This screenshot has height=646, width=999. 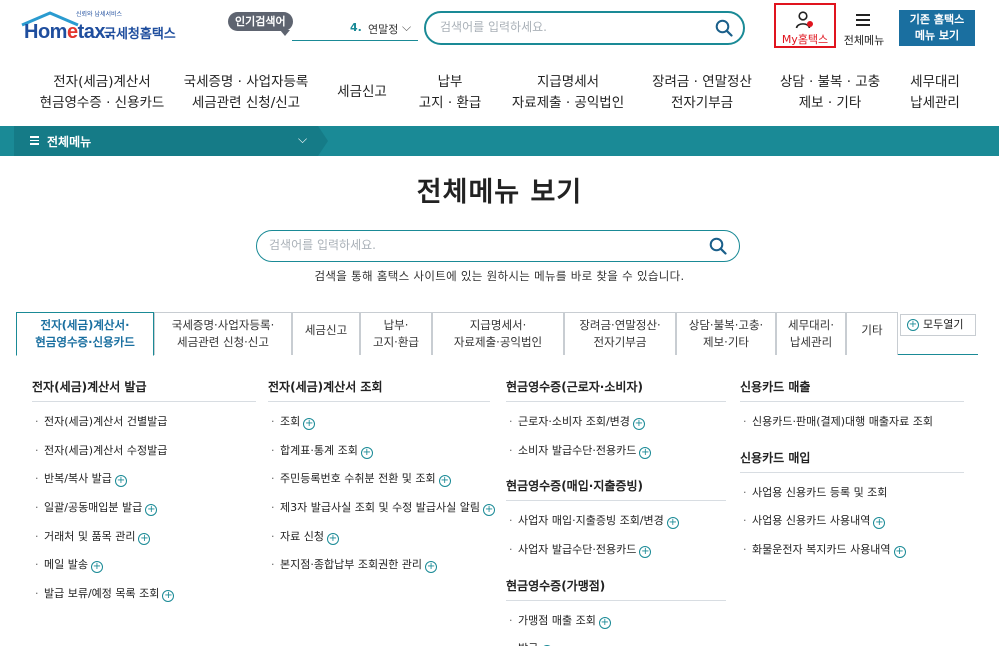 I want to click on menu-section-title: 현금영수증(매입·지출증빙), so click(x=616, y=489).